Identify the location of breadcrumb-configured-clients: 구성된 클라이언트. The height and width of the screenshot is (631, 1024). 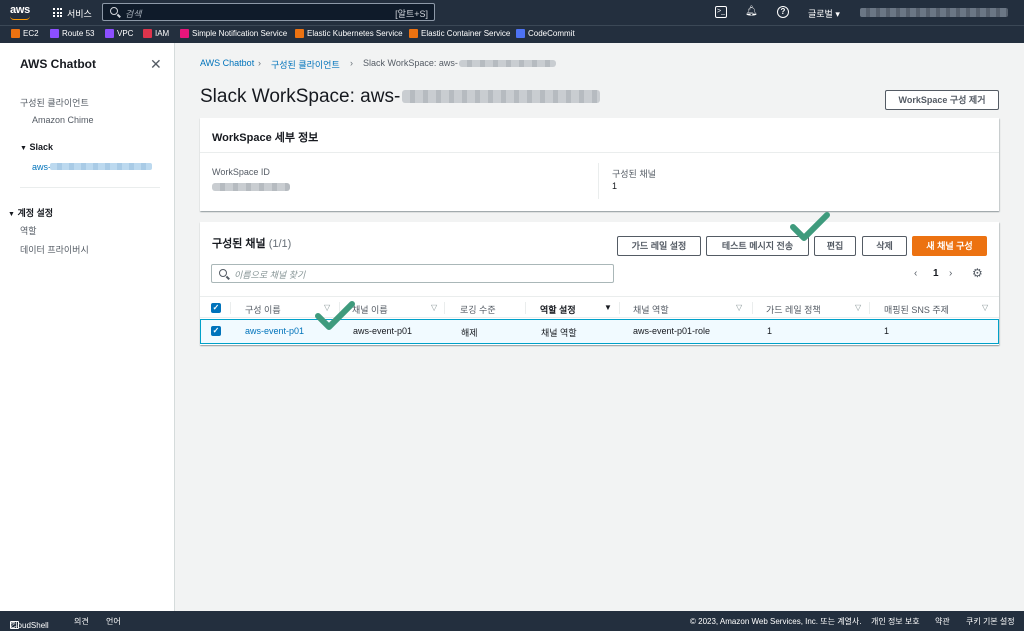
(305, 64).